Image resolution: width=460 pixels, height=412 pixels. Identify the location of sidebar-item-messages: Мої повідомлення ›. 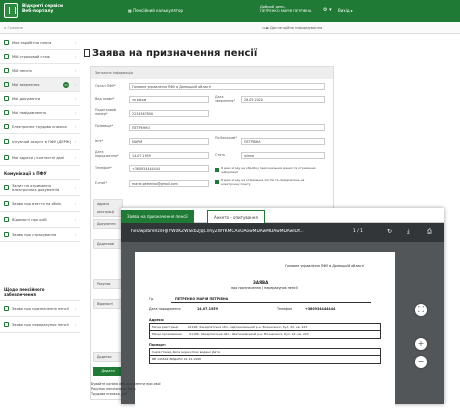
(40, 113).